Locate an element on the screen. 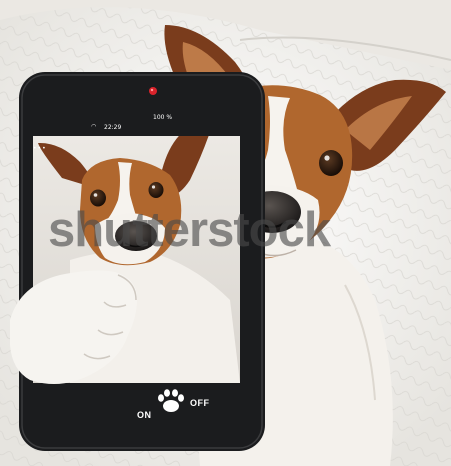 This screenshot has width=451, height=466. watermark: shutterstock is located at coordinates (189, 230).